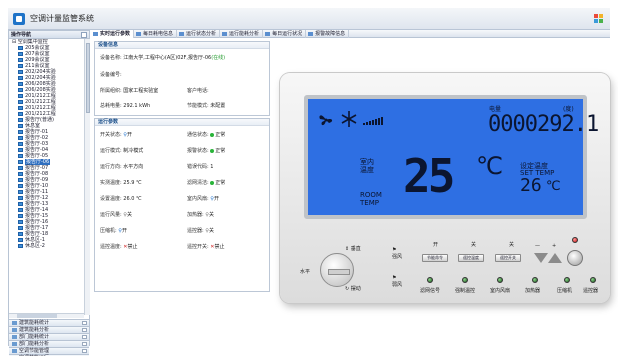 Image resolution: width=618 pixels, height=356 pixels. What do you see at coordinates (21, 35) in the screenshot?
I see `sidebar-header-label: 操作导航` at bounding box center [21, 35].